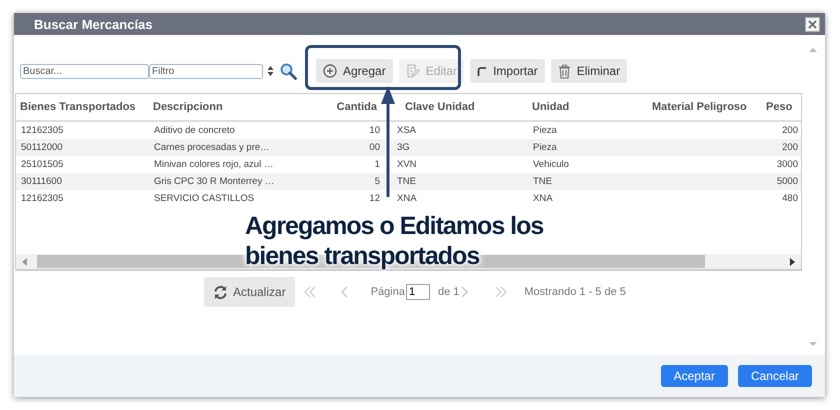 The height and width of the screenshot is (410, 840). What do you see at coordinates (288, 71) in the screenshot?
I see `search-icon` at bounding box center [288, 71].